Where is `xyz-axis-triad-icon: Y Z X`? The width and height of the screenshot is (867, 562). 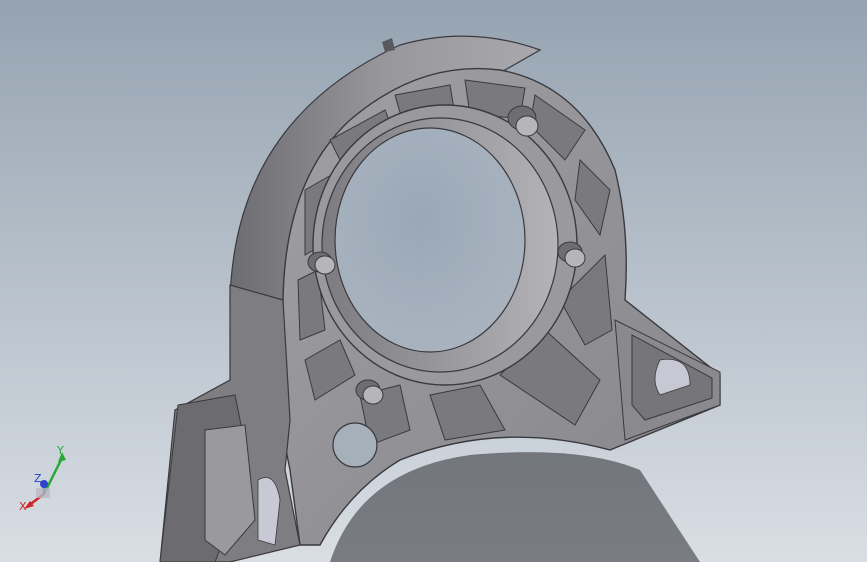 xyz-axis-triad-icon: Y Z X is located at coordinates (42, 478).